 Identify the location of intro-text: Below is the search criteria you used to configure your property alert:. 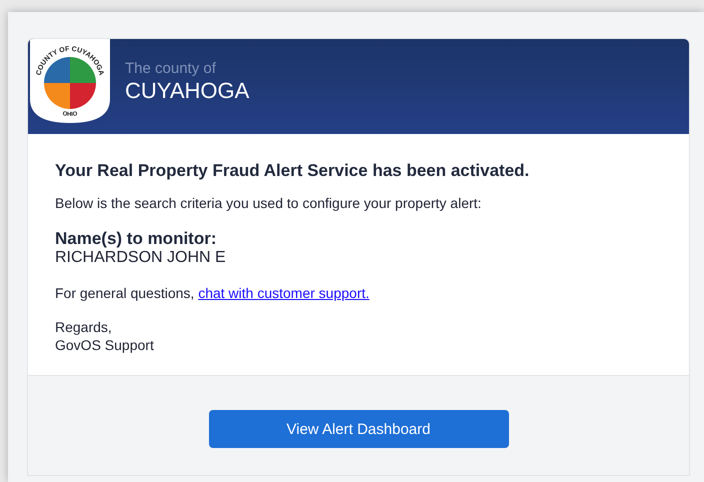
(268, 203).